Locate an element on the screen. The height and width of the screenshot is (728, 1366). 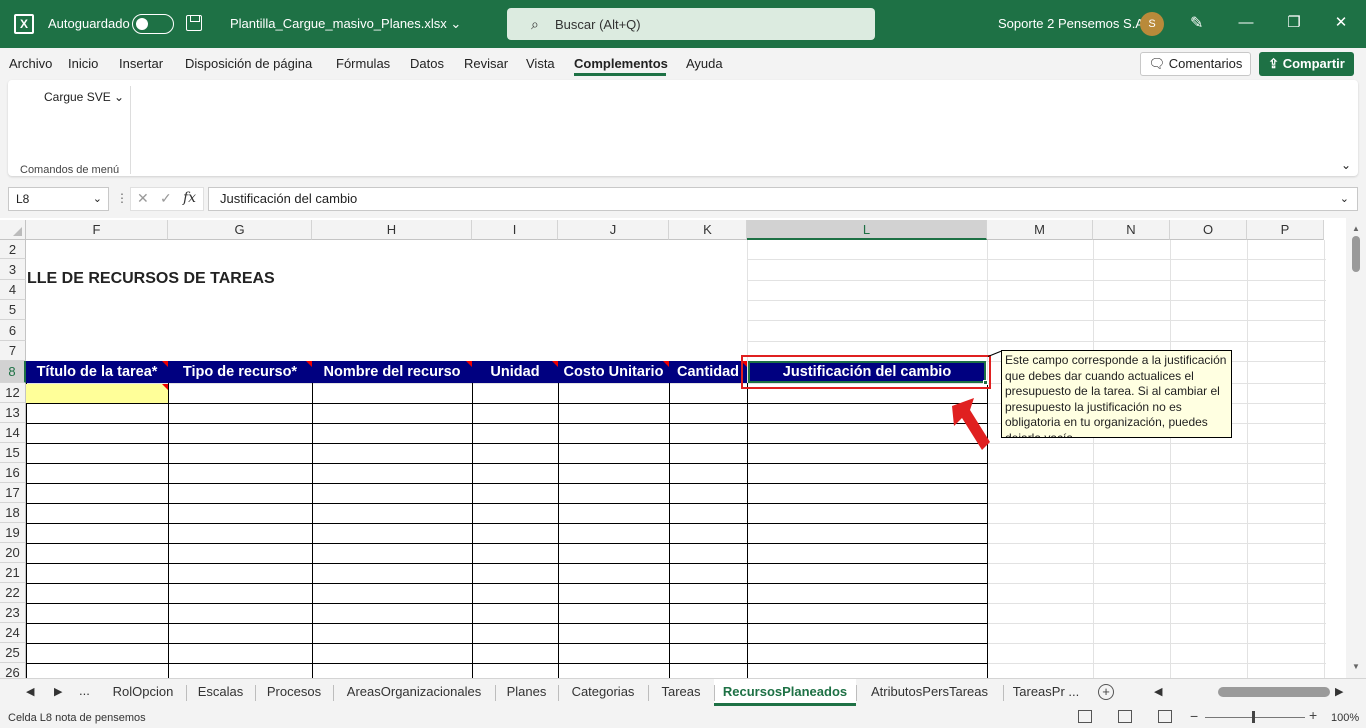
tab-revisar: Revisar is located at coordinates (486, 63).